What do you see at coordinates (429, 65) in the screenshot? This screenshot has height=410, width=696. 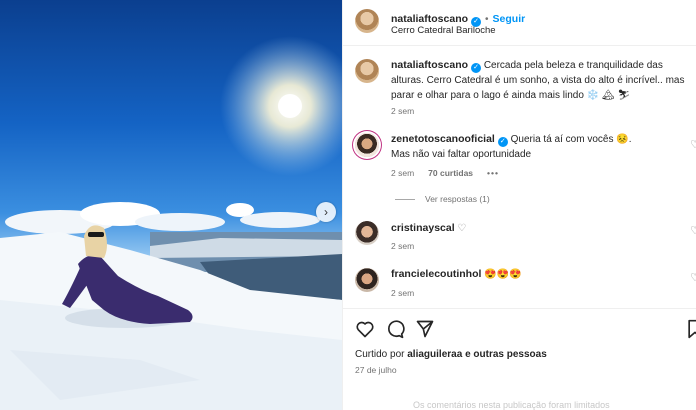 I see `caption-username: nataliaftoscano` at bounding box center [429, 65].